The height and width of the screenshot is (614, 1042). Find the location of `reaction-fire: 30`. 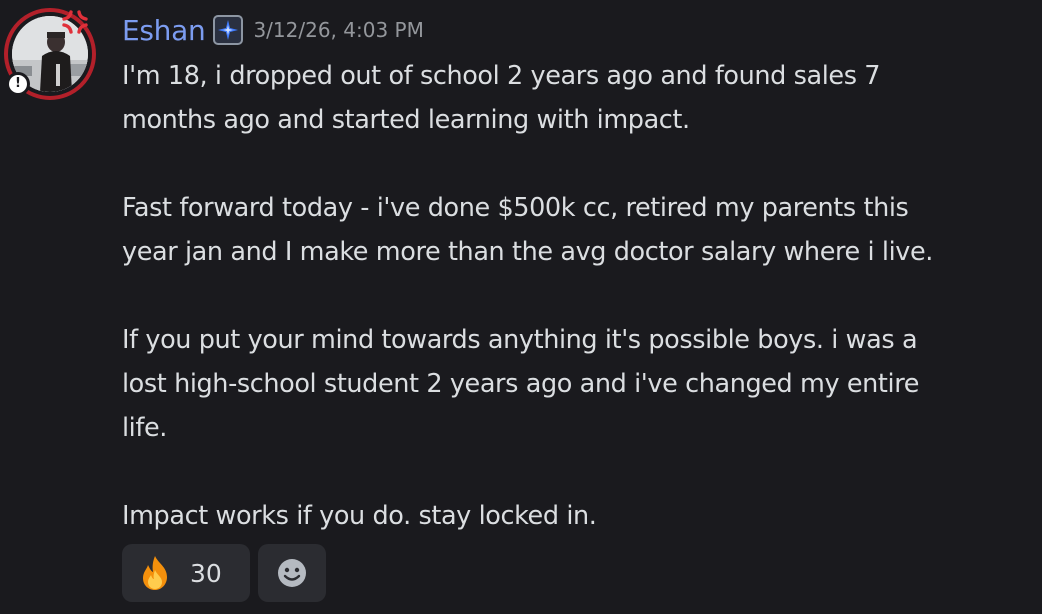

reaction-fire: 30 is located at coordinates (186, 573).